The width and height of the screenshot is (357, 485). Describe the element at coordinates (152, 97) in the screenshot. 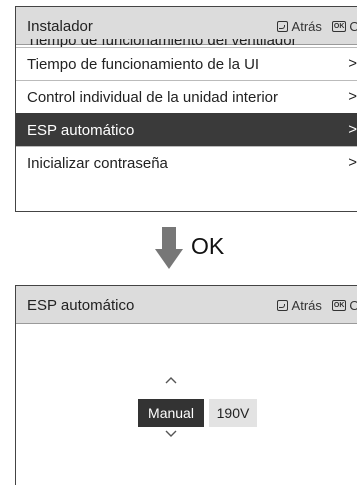

I see `menu-item-label: Control individual de la unidad interior` at that location.